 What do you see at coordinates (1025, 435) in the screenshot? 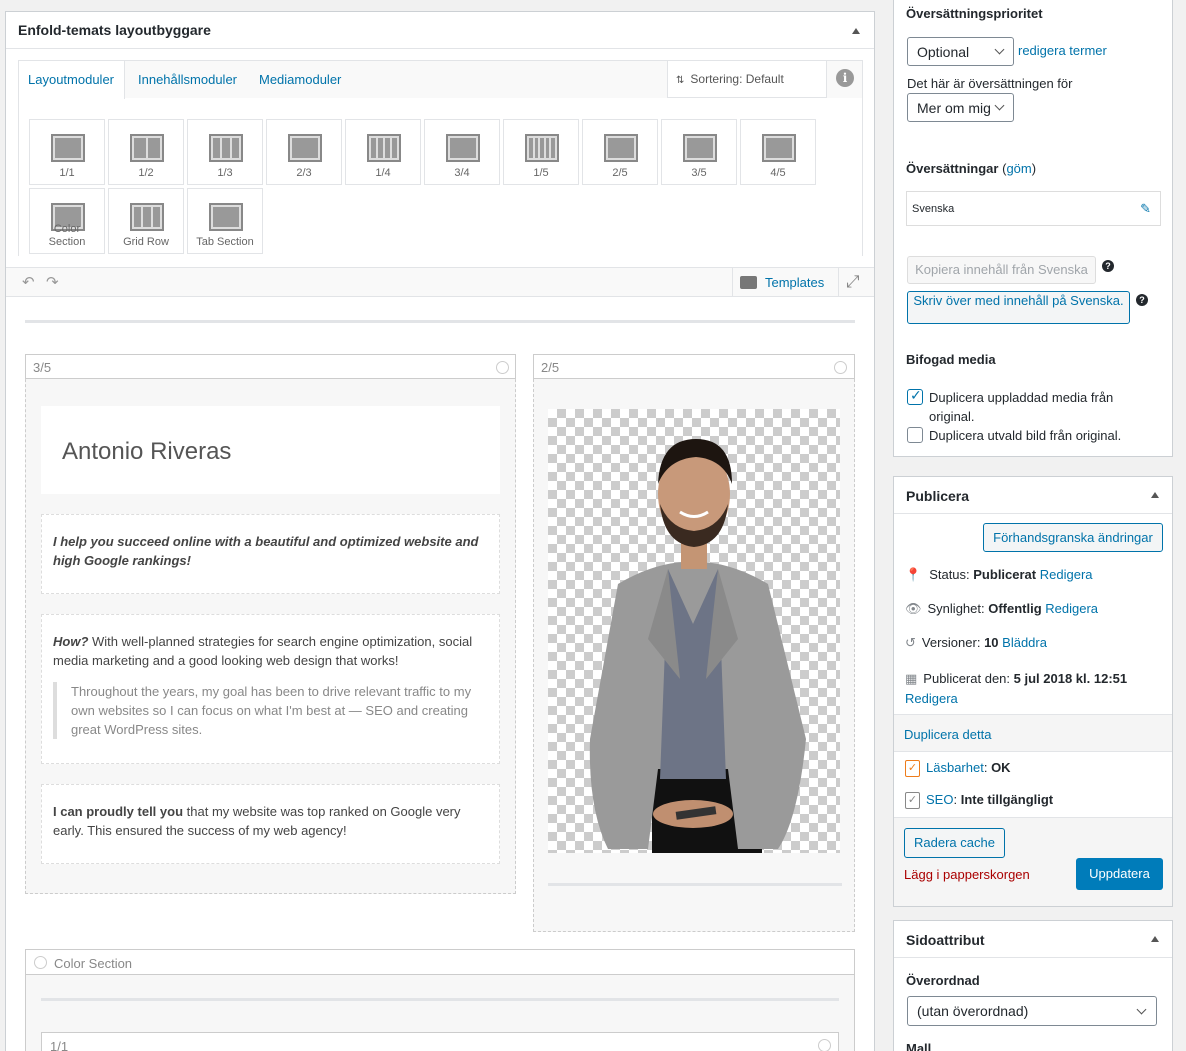
I see `dup-featured-label: Duplicera utvald bild från original.` at bounding box center [1025, 435].